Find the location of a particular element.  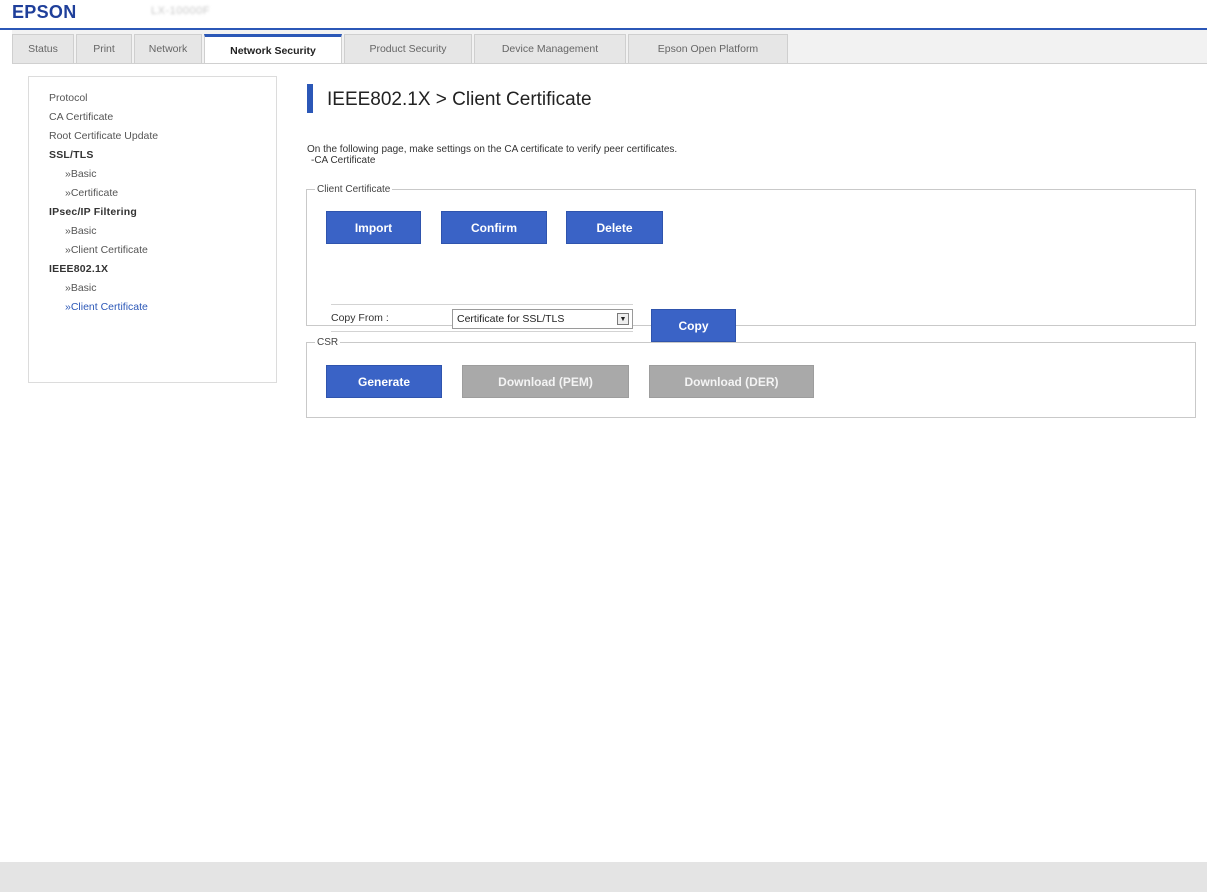

copy-from-row: Copy From : Certificate for SSL/TLS ▼ is located at coordinates (482, 318).